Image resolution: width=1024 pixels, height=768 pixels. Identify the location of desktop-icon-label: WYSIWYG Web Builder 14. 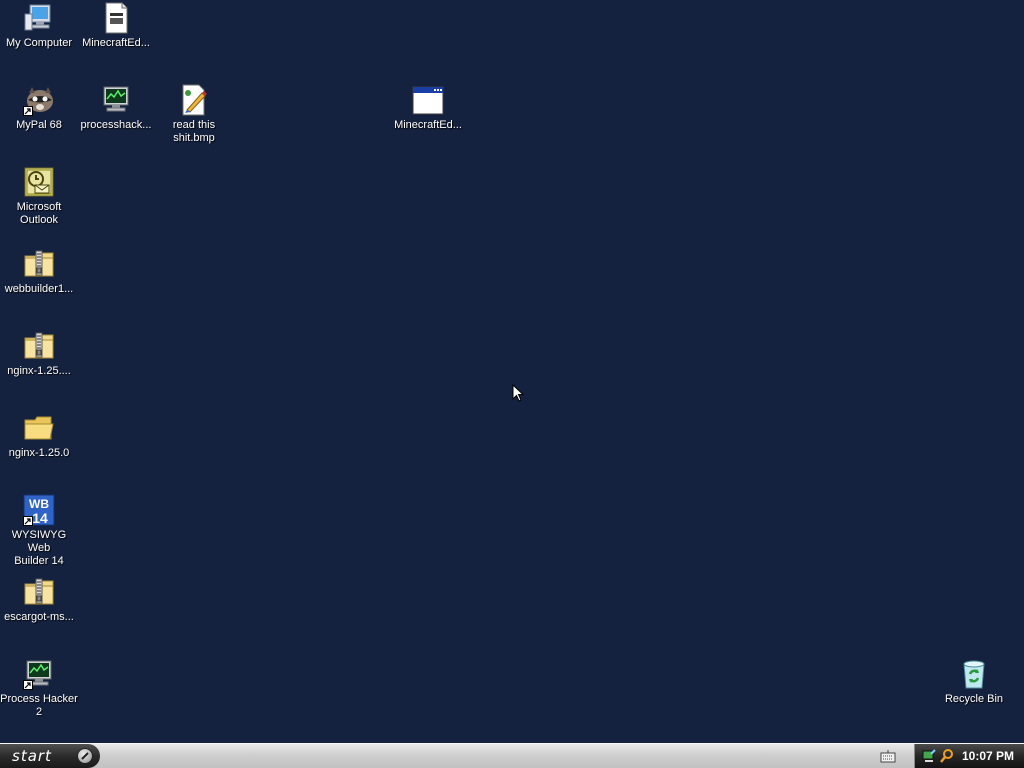
(39, 548).